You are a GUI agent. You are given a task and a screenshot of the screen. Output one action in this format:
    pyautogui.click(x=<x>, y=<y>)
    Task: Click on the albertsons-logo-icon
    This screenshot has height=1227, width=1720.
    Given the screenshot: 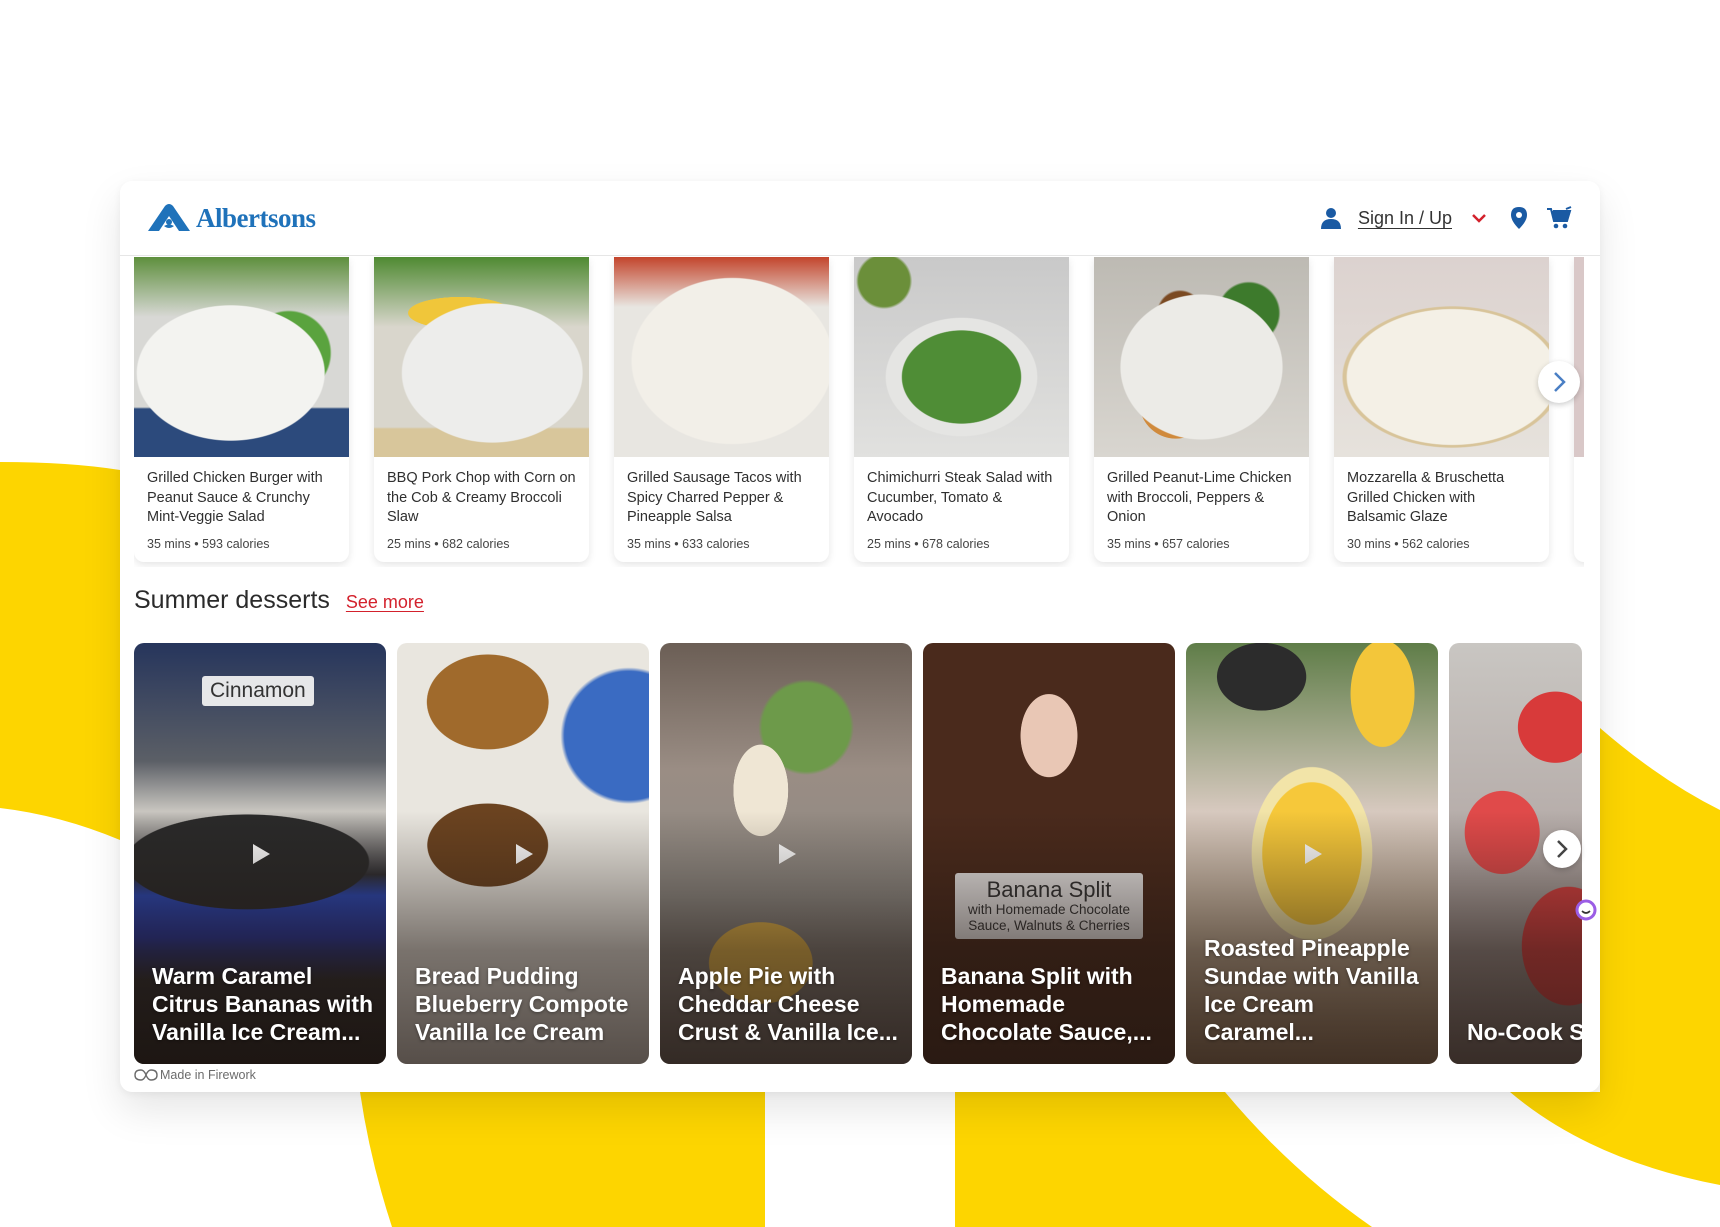 What is the action you would take?
    pyautogui.click(x=169, y=217)
    